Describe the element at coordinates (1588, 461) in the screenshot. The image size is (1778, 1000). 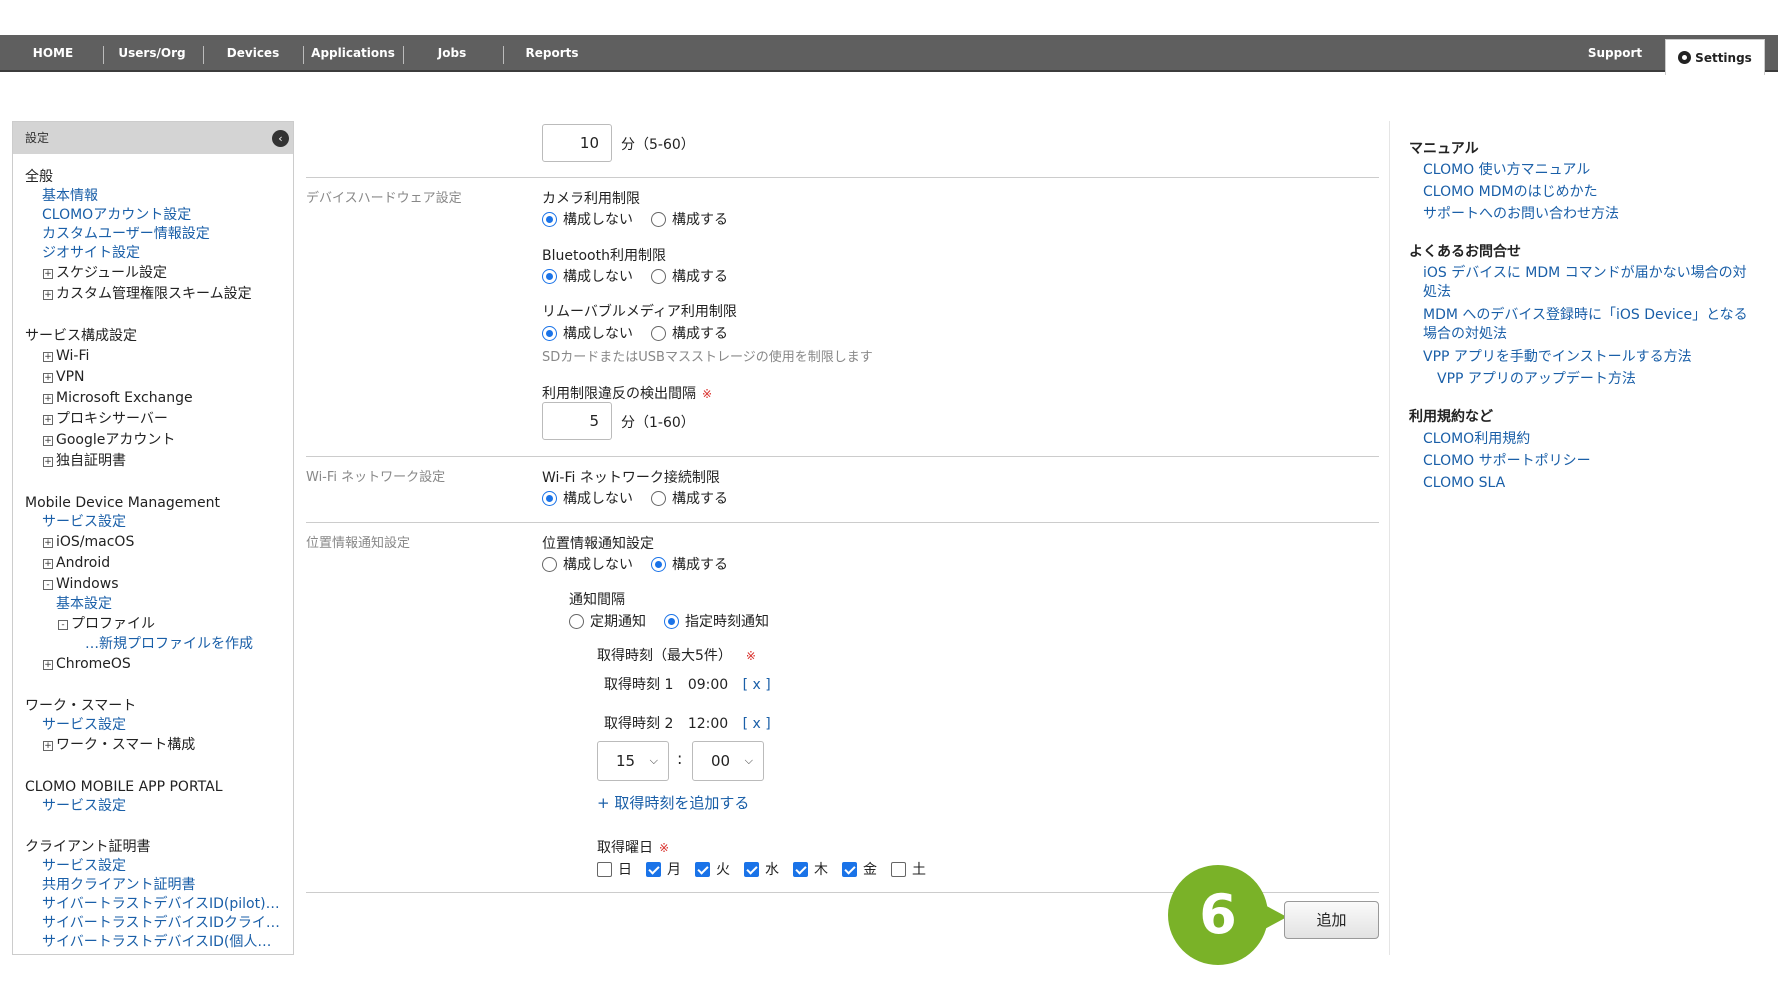
I see `terms-link: CLOMO サポートポリシー` at that location.